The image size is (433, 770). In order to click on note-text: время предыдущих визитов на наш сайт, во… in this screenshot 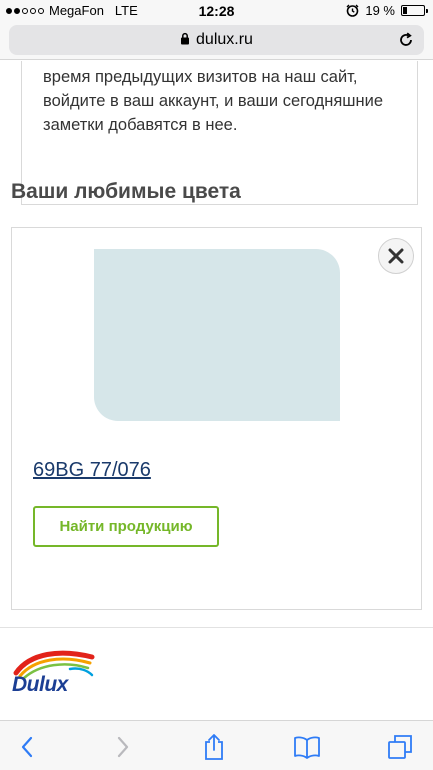, I will do `click(213, 101)`.